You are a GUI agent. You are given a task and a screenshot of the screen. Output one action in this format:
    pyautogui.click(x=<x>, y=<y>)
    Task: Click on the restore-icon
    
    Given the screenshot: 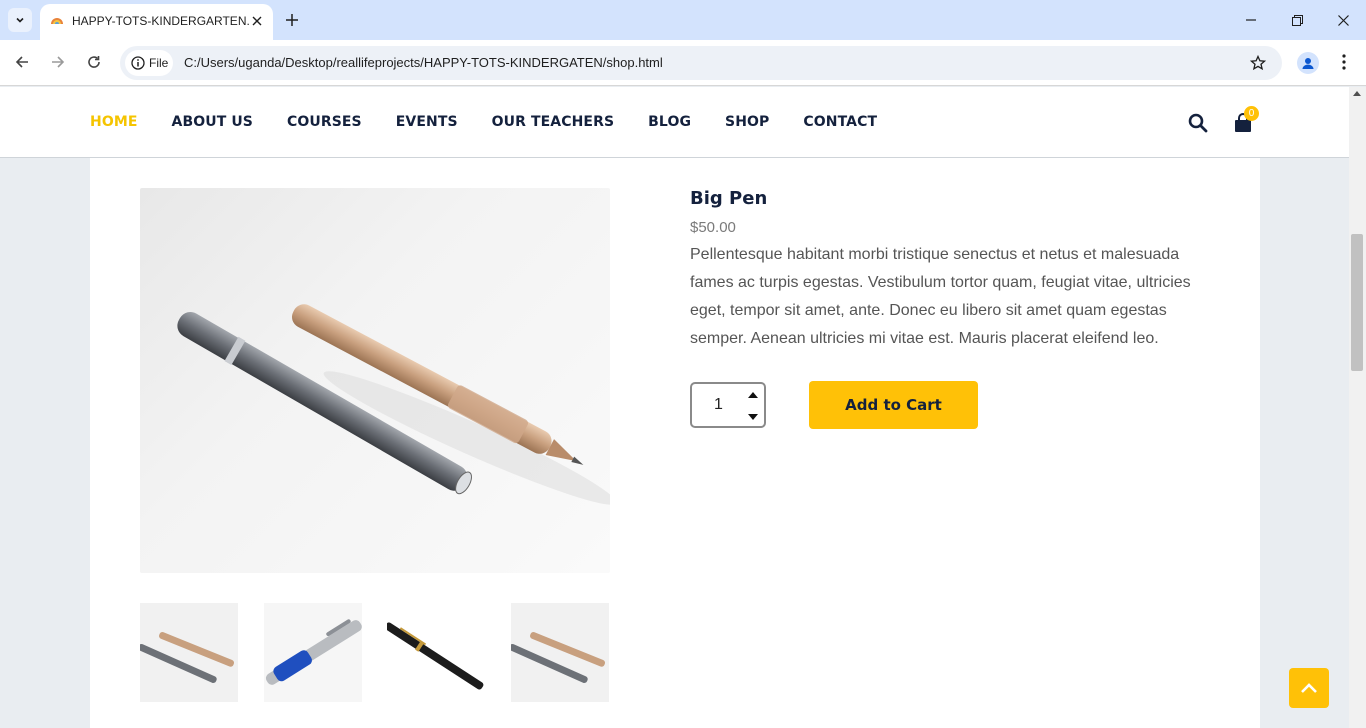 What is the action you would take?
    pyautogui.click(x=1297, y=20)
    